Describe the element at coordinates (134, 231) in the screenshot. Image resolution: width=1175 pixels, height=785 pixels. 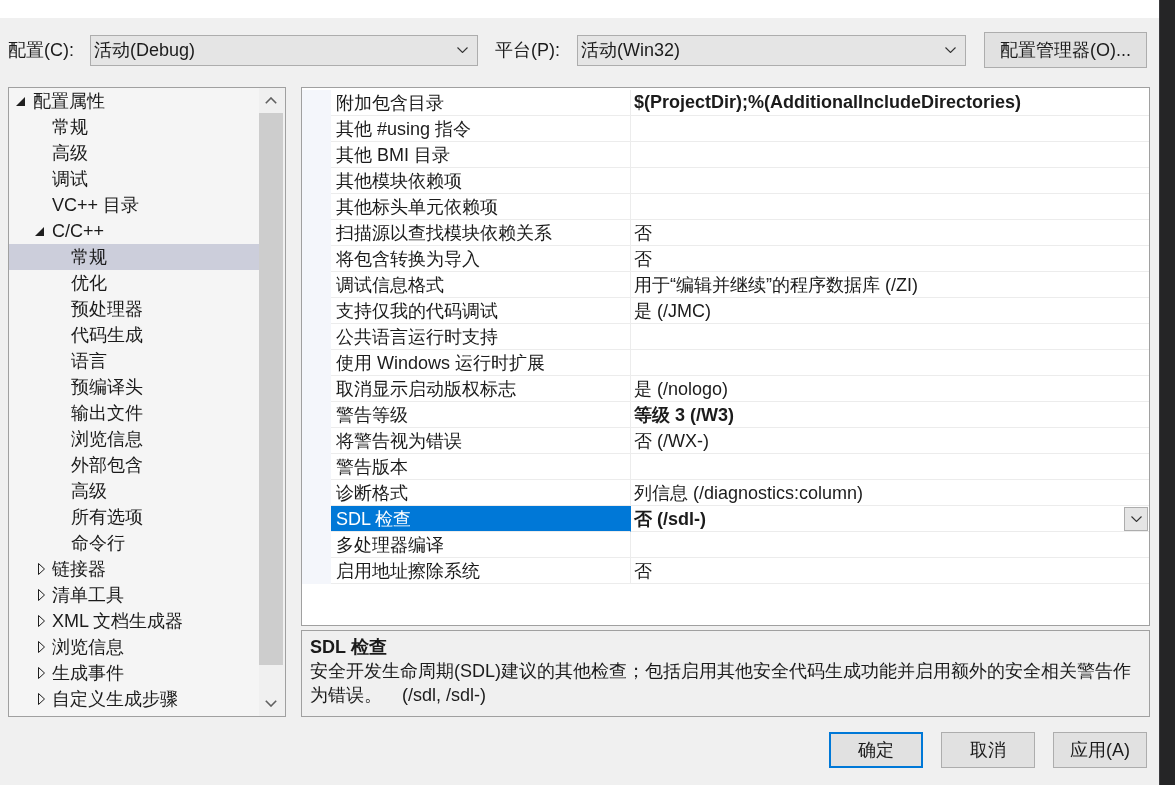
I see `tree-item: C/C++` at that location.